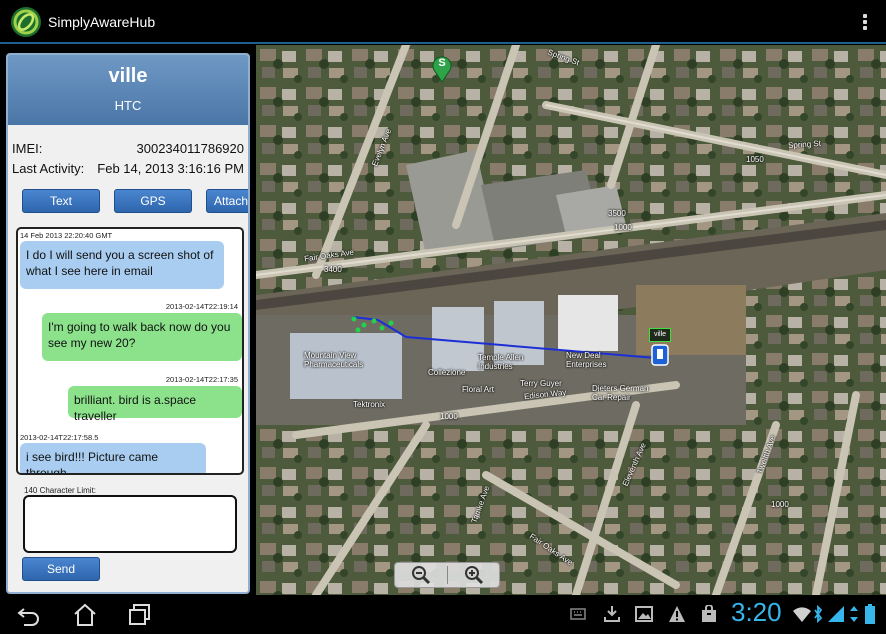 The width and height of the screenshot is (886, 634). I want to click on place-label: Mountain View Pharmaceuticals, so click(334, 360).